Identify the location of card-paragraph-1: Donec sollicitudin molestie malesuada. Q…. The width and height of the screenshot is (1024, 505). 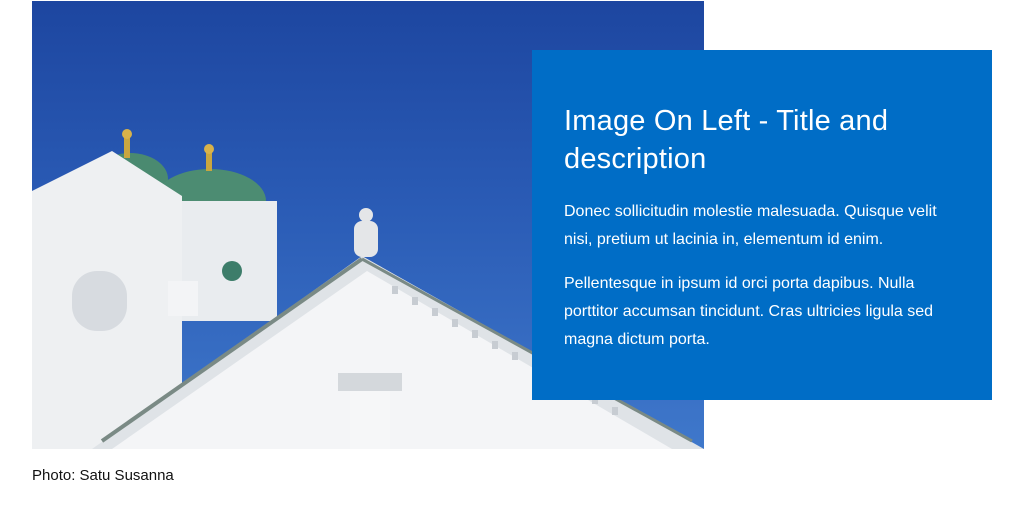
(750, 225).